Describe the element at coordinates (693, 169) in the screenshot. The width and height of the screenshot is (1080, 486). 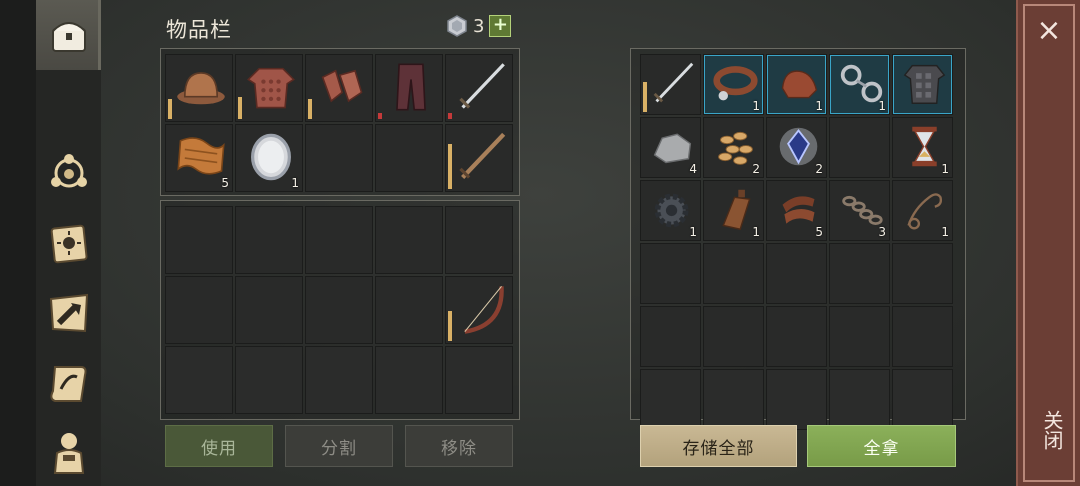
I see `item-quantity: 4` at that location.